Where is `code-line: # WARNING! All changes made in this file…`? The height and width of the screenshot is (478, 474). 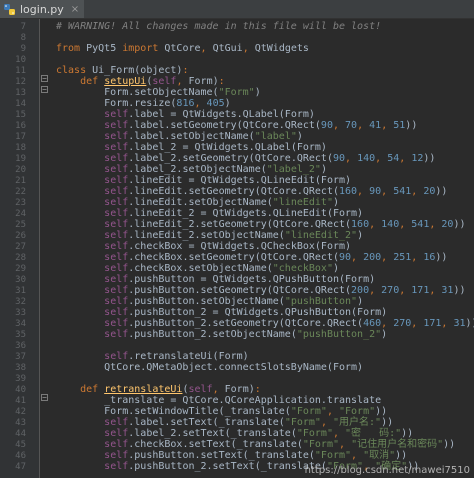 code-line: # WARNING! All changes made in this file… is located at coordinates (219, 26).